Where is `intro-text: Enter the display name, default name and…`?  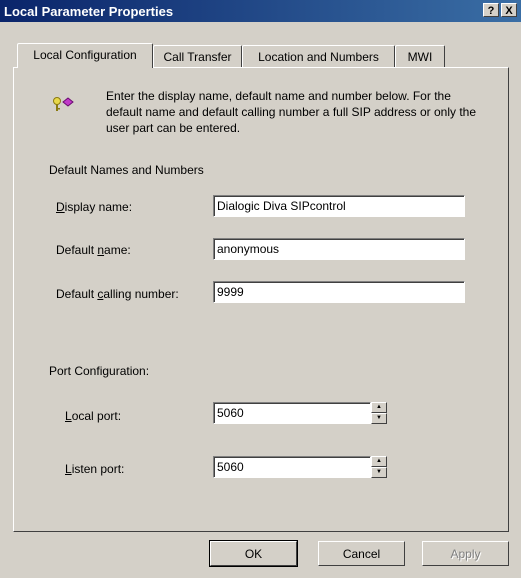 intro-text: Enter the display name, default name and… is located at coordinates (291, 112).